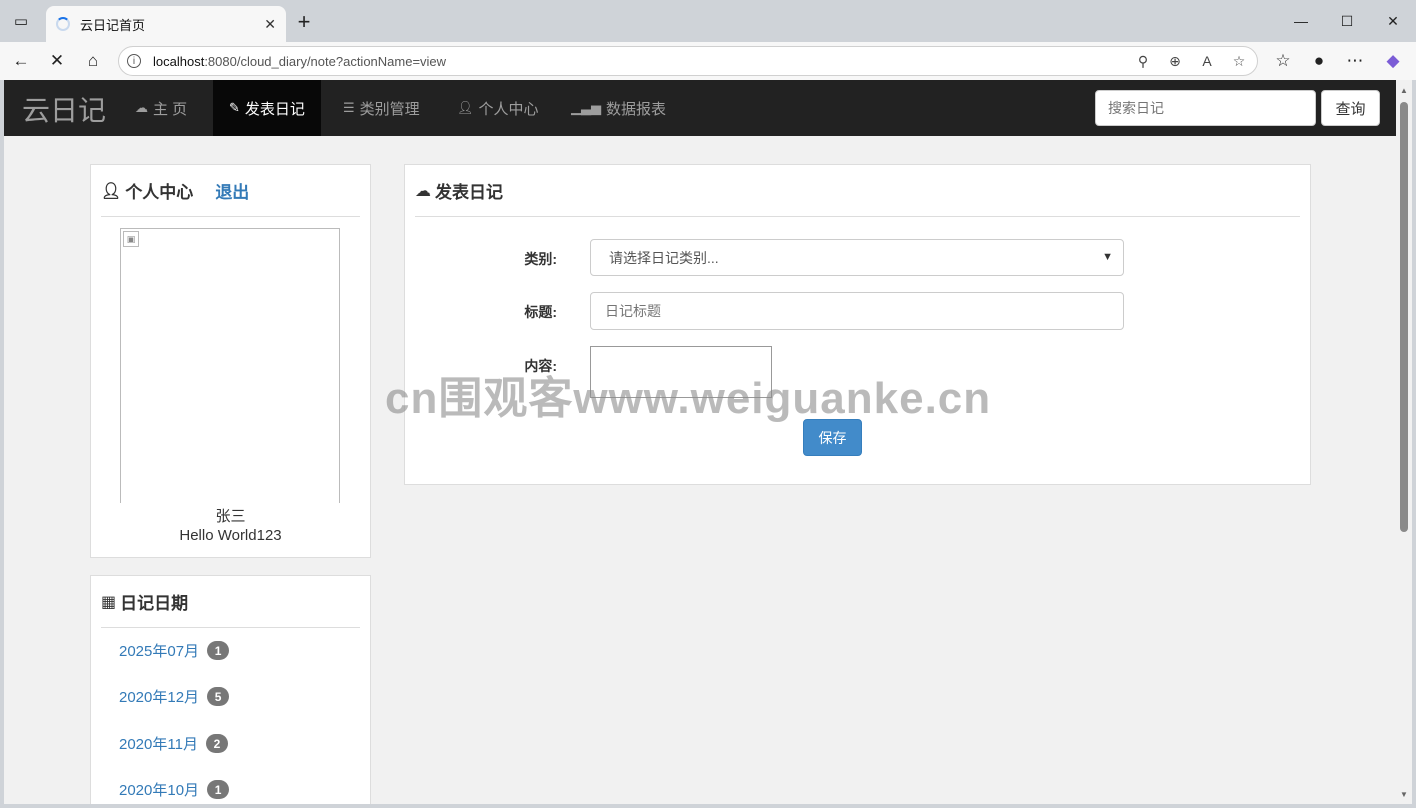  What do you see at coordinates (64, 109) in the screenshot?
I see `brand-logo: 云日记` at bounding box center [64, 109].